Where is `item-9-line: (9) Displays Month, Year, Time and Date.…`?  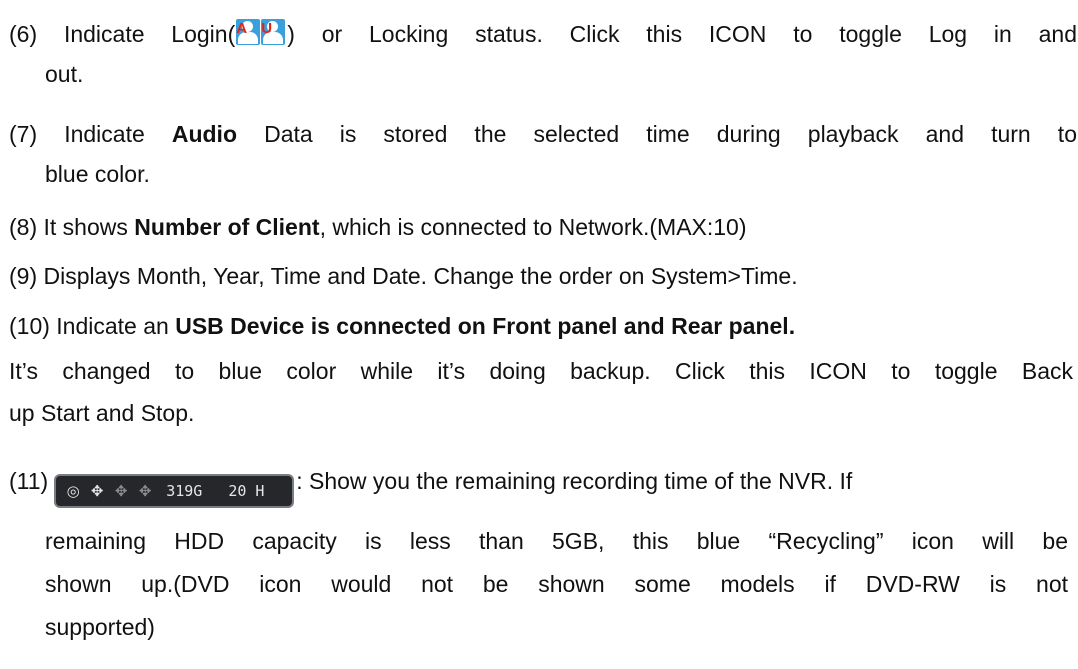 item-9-line: (9) Displays Month, Year, Time and Date.… is located at coordinates (403, 276).